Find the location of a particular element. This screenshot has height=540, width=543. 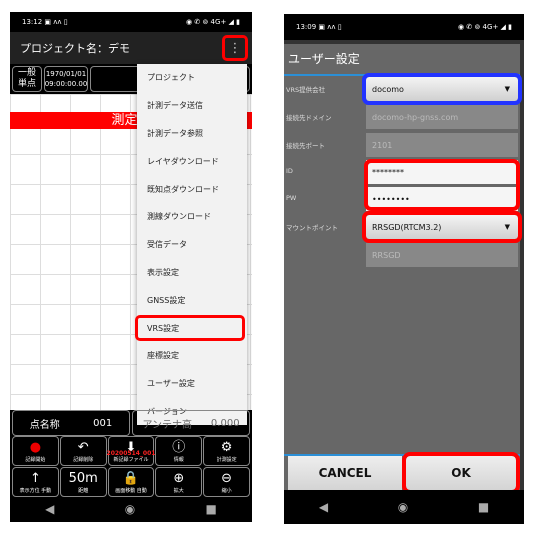

cancel-button: CANCEL is located at coordinates (345, 473).